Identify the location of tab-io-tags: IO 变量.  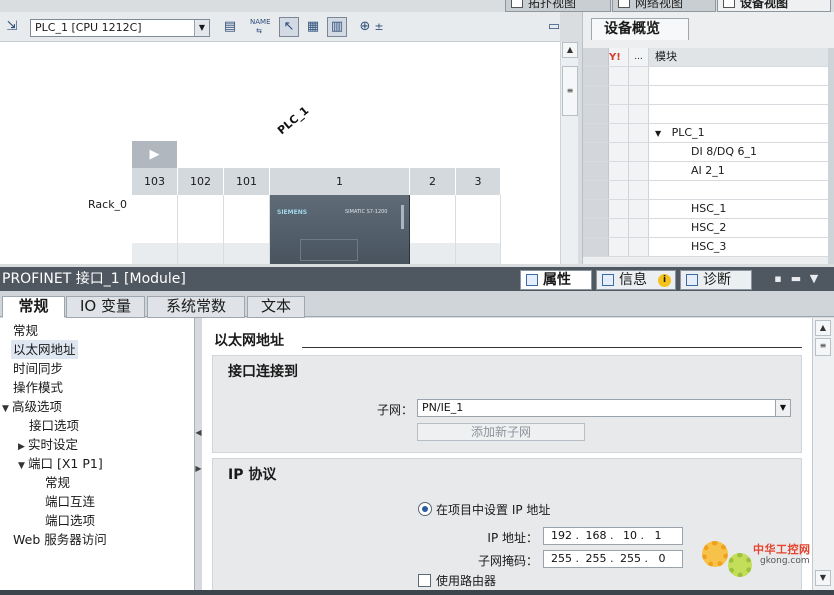
(105, 307).